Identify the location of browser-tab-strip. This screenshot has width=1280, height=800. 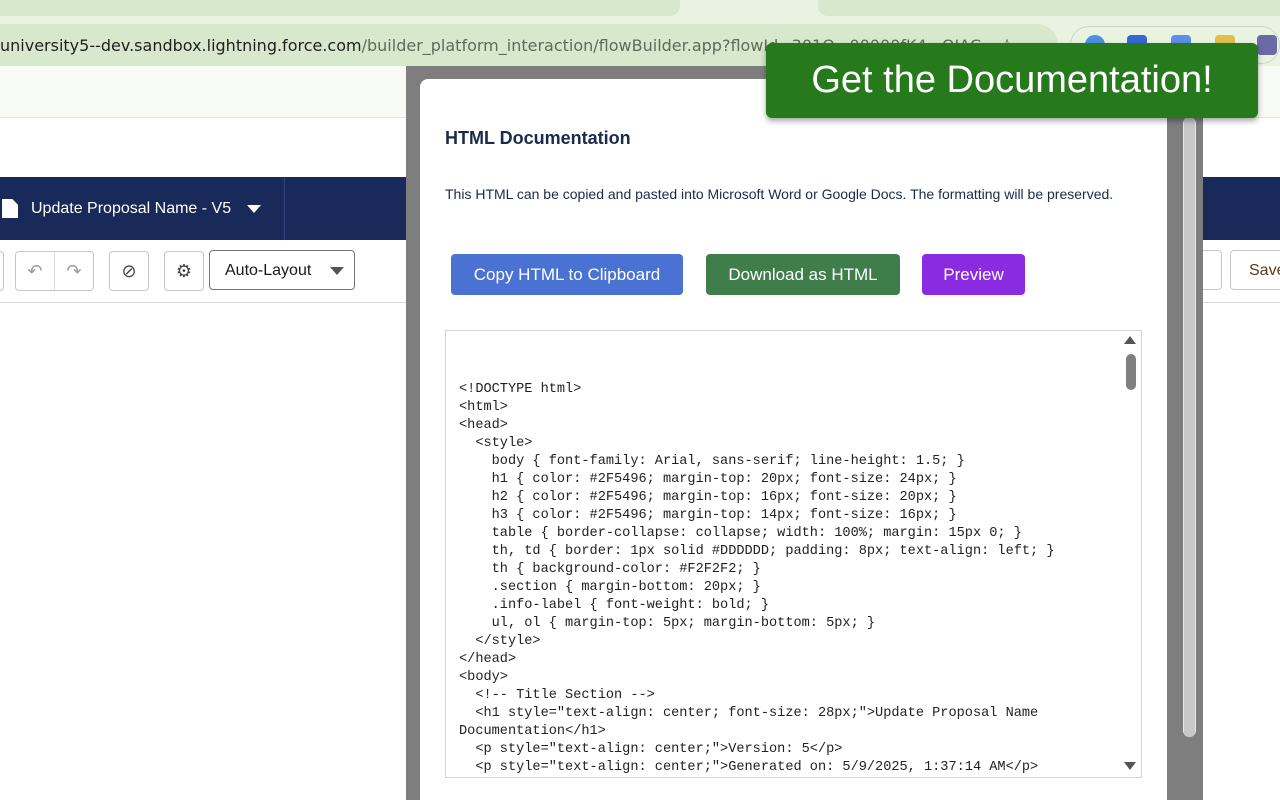
(640, 12).